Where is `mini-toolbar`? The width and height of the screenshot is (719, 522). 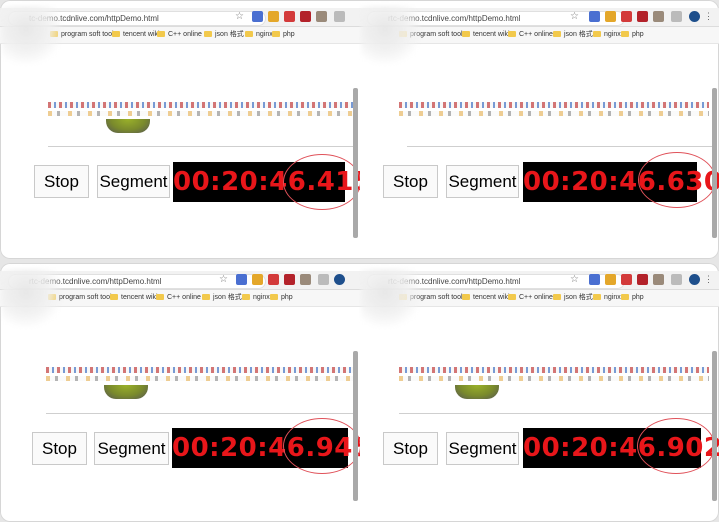
mini-toolbar is located at coordinates (203, 105).